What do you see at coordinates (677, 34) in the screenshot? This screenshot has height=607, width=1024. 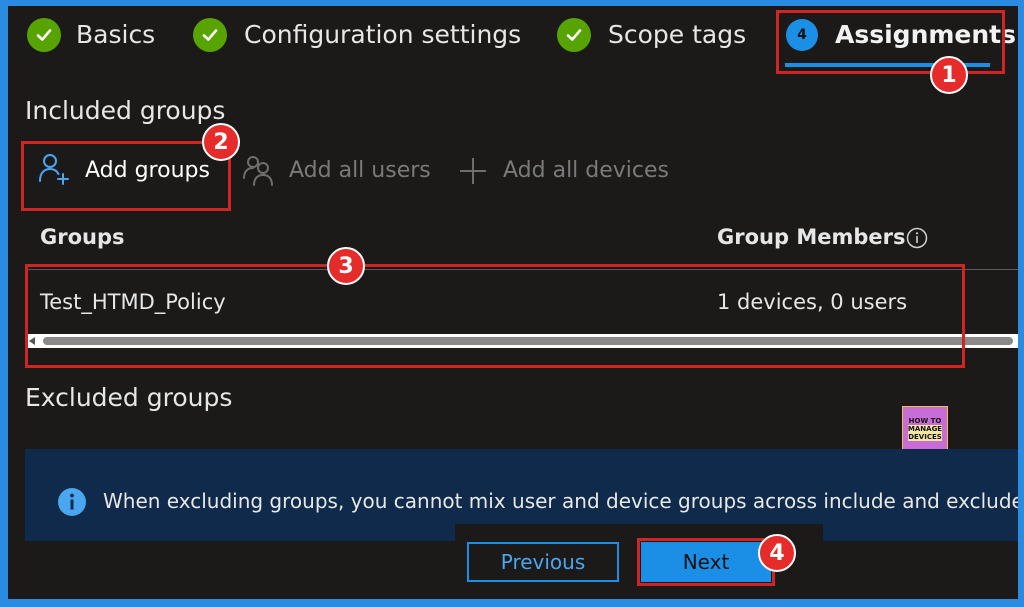 I see `step-scope-tags: Scope tags` at bounding box center [677, 34].